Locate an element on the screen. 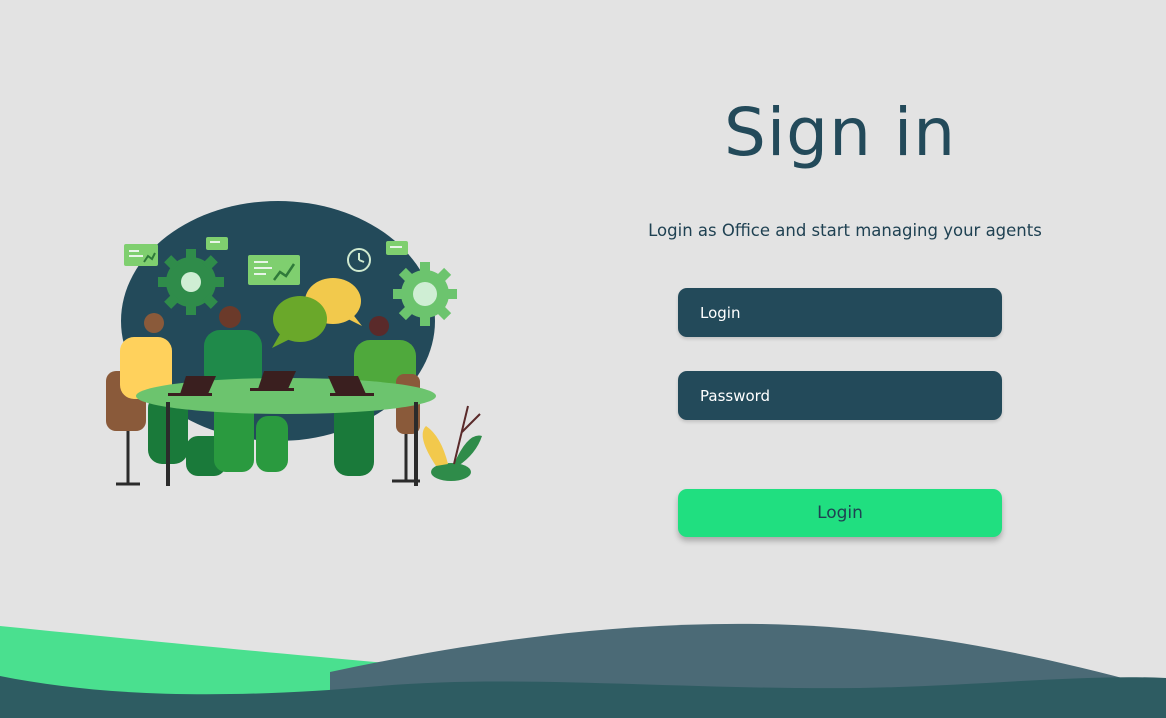 The height and width of the screenshot is (718, 1166). login-button: Login is located at coordinates (840, 513).